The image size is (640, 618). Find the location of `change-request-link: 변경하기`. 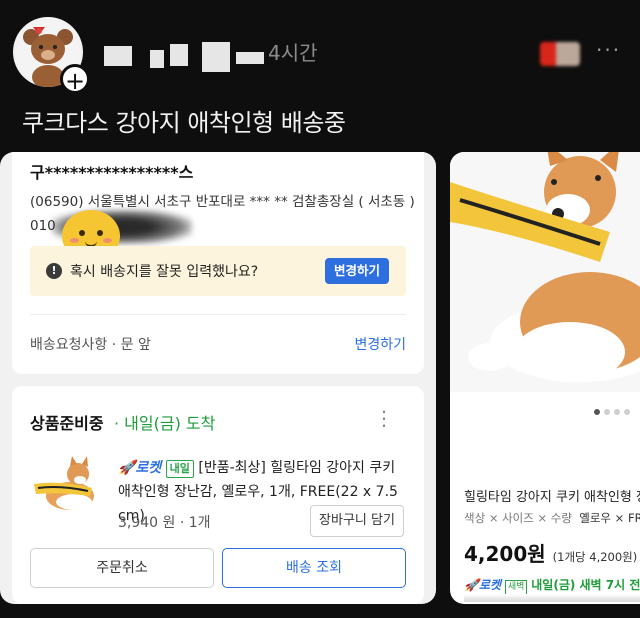

change-request-link: 변경하기 is located at coordinates (380, 344).